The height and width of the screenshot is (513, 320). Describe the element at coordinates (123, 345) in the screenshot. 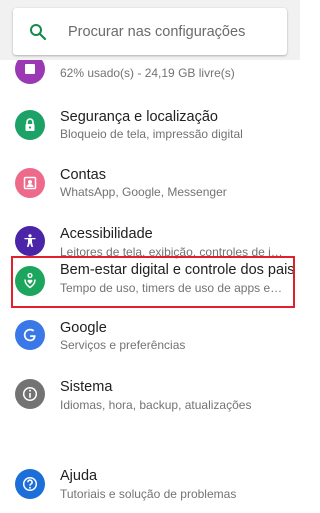

I see `settings-item-subtitle: Serviços e preferências` at that location.